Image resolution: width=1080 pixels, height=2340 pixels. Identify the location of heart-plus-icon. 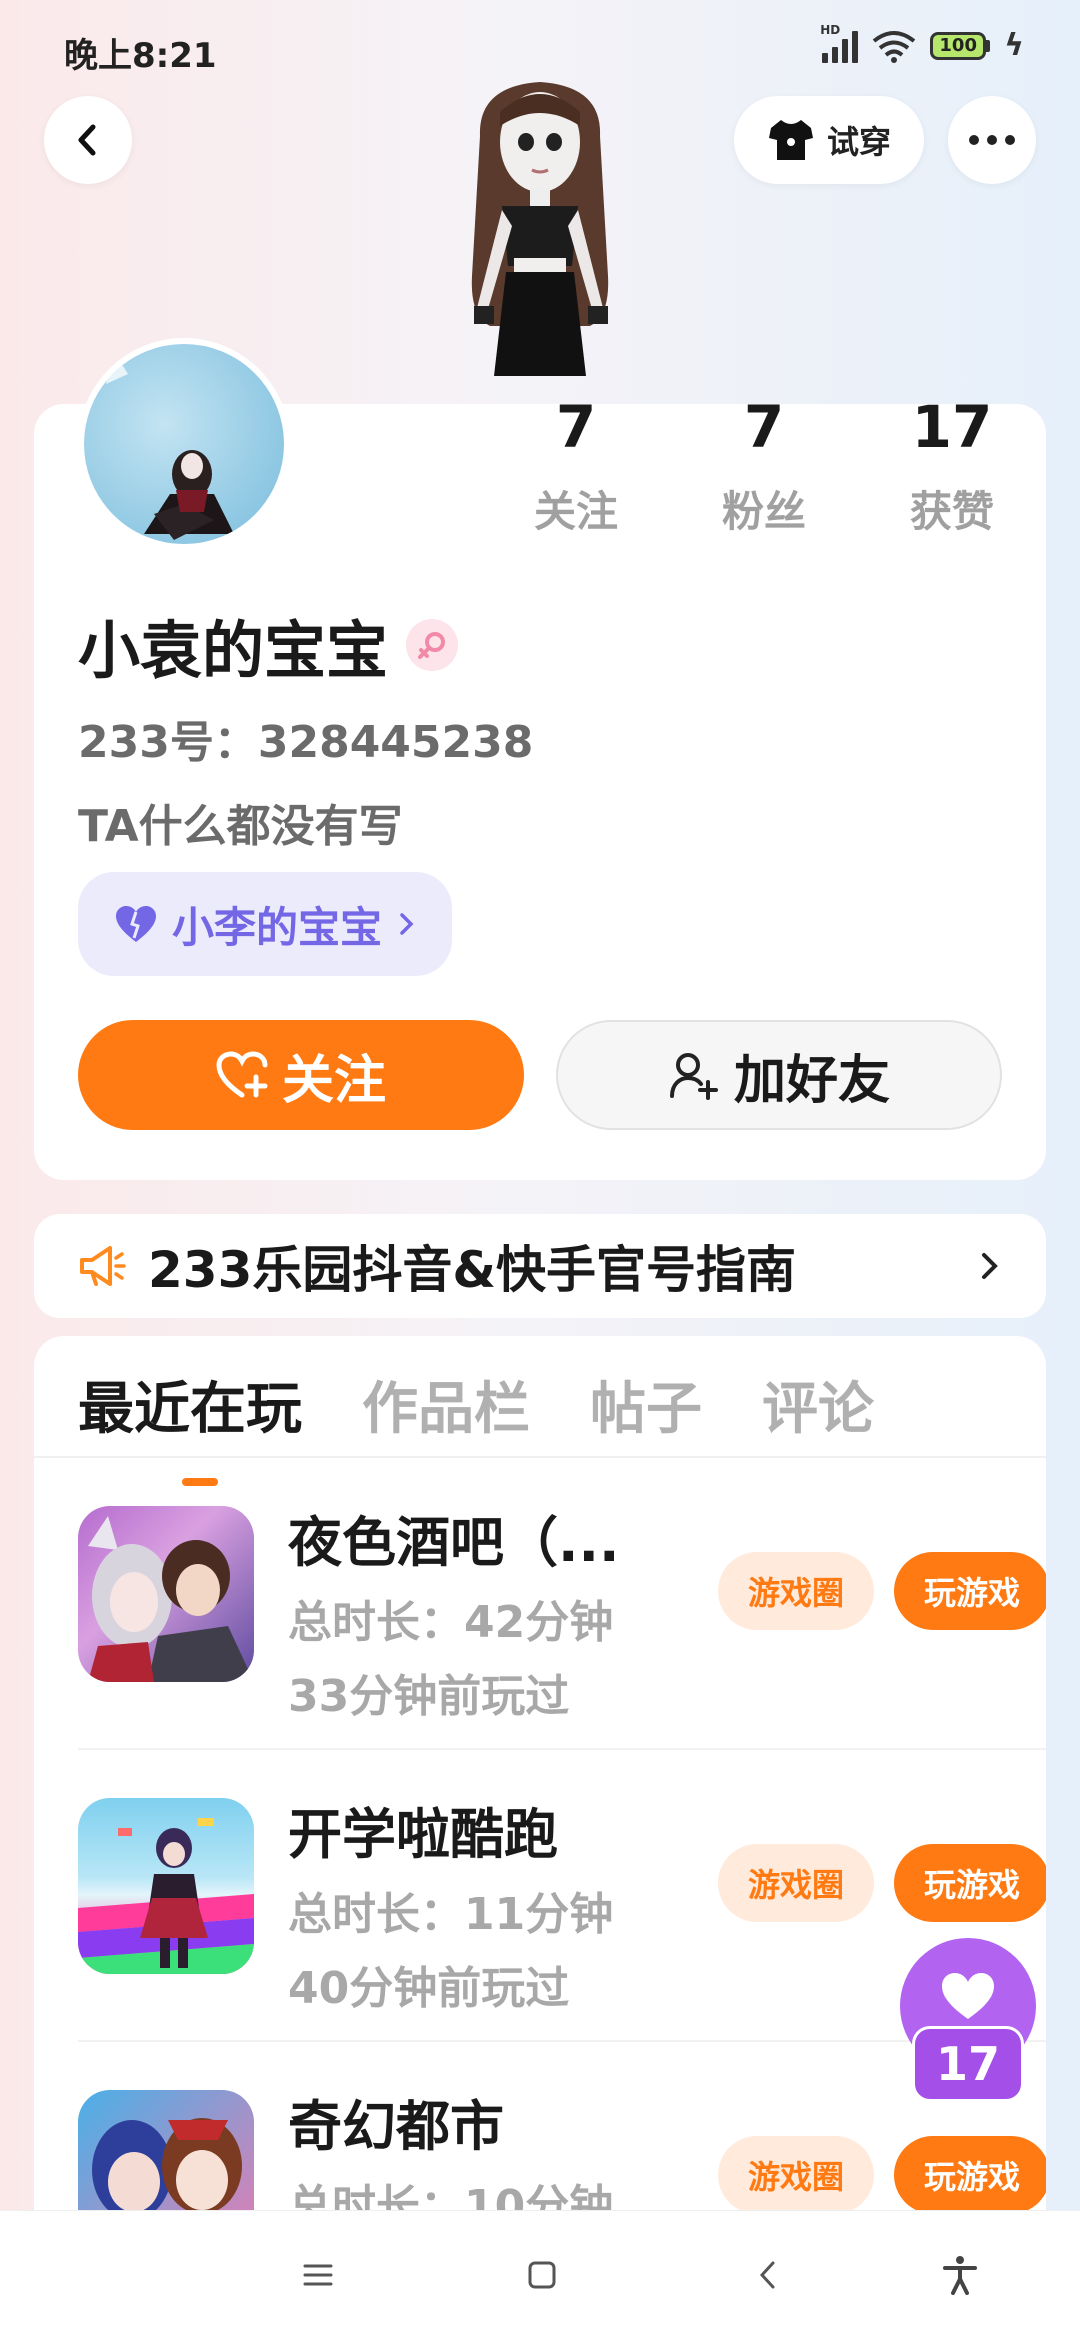
(242, 1074).